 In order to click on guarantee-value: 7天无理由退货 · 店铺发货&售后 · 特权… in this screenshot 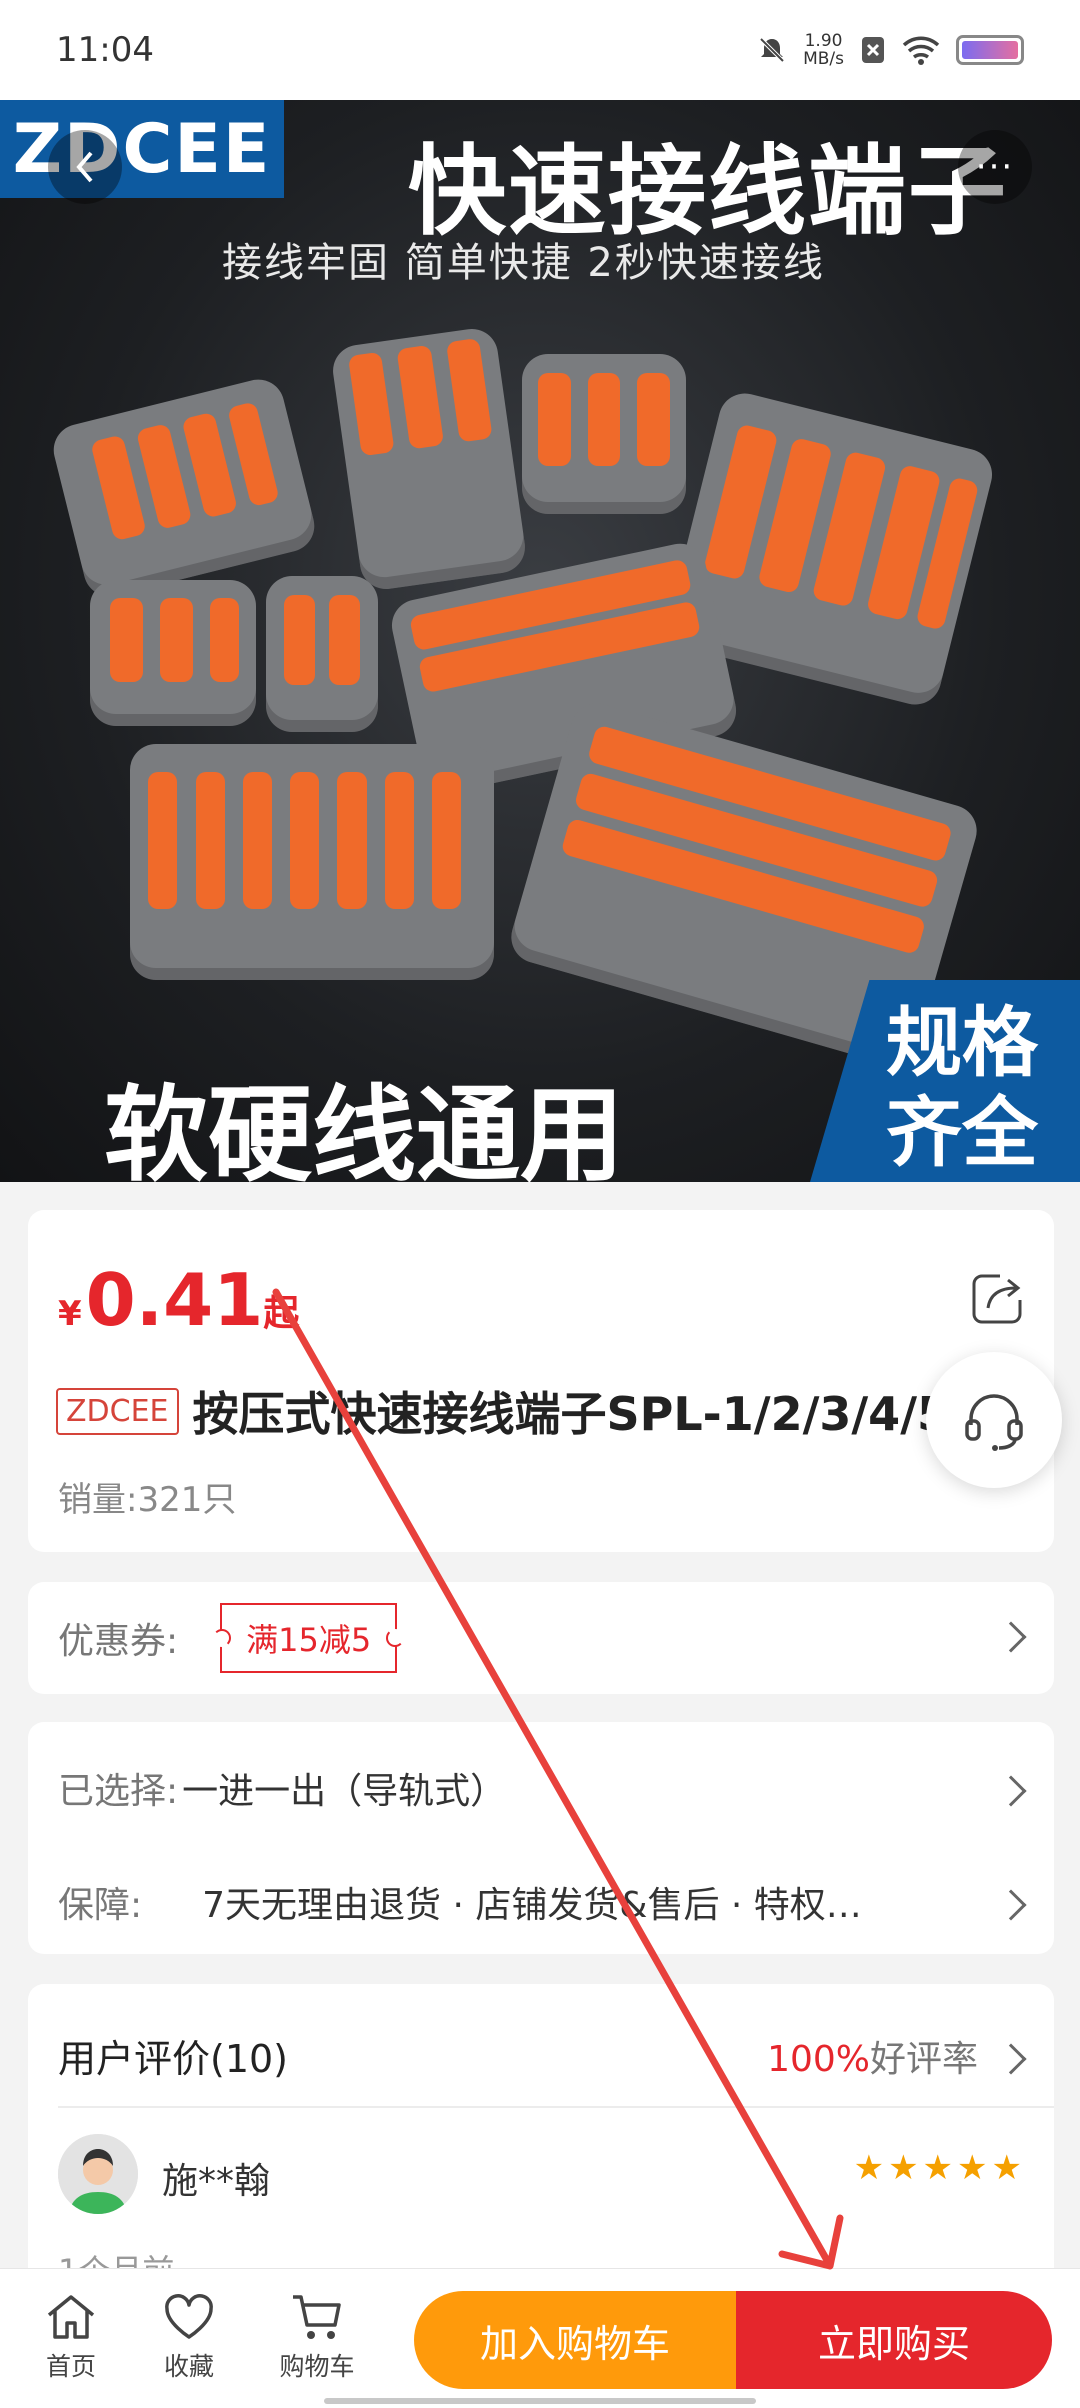, I will do `click(532, 1905)`.